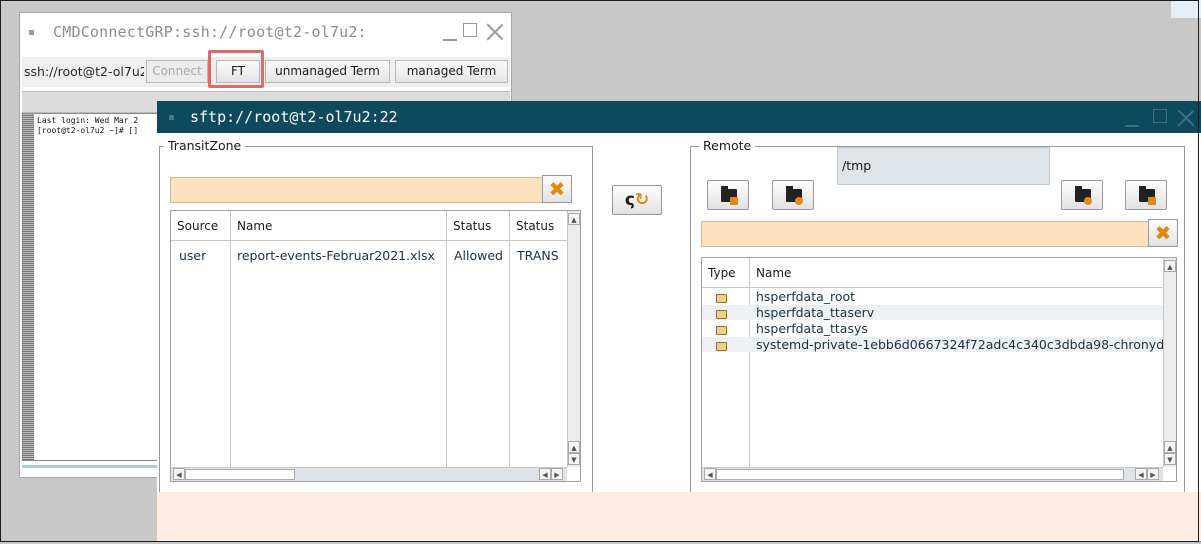 The image size is (1201, 544). I want to click on terminal-line: [root@t2-ol7u2 ~]# [], so click(88, 130).